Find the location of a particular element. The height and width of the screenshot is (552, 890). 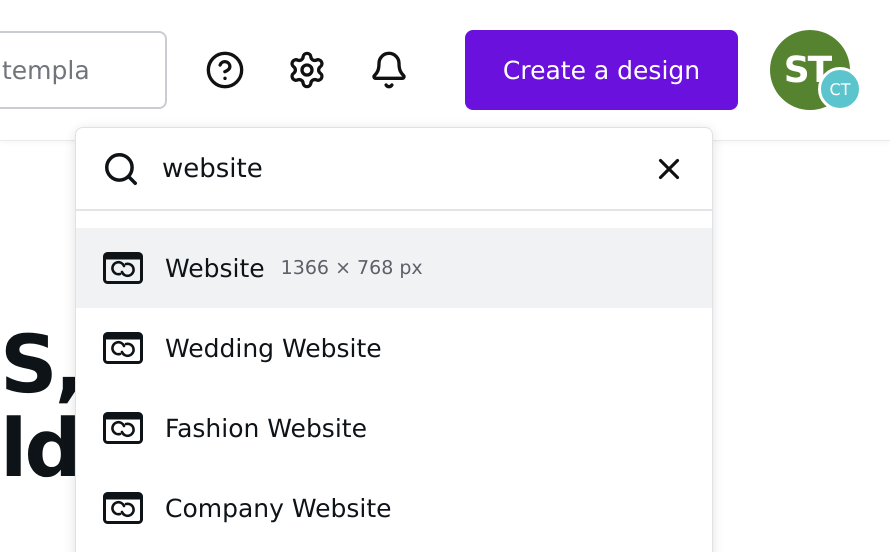

headline-text: ld is located at coordinates (39, 449).